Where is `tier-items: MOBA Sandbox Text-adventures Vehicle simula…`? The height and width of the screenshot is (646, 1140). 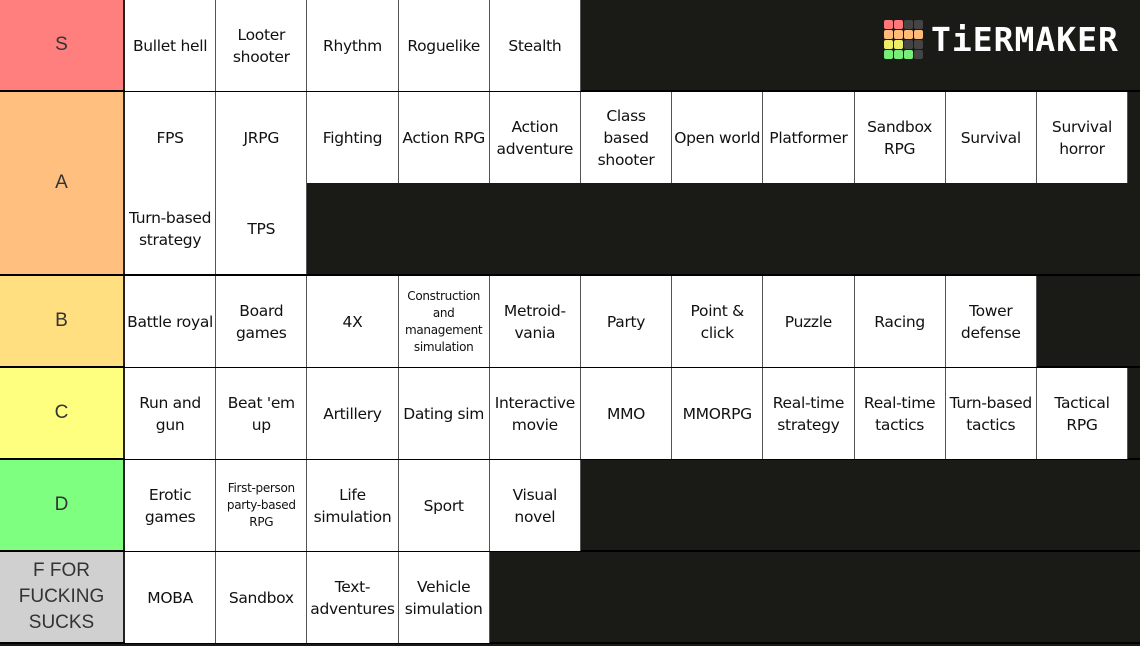 tier-items: MOBA Sandbox Text-adventures Vehicle simula… is located at coordinates (632, 597).